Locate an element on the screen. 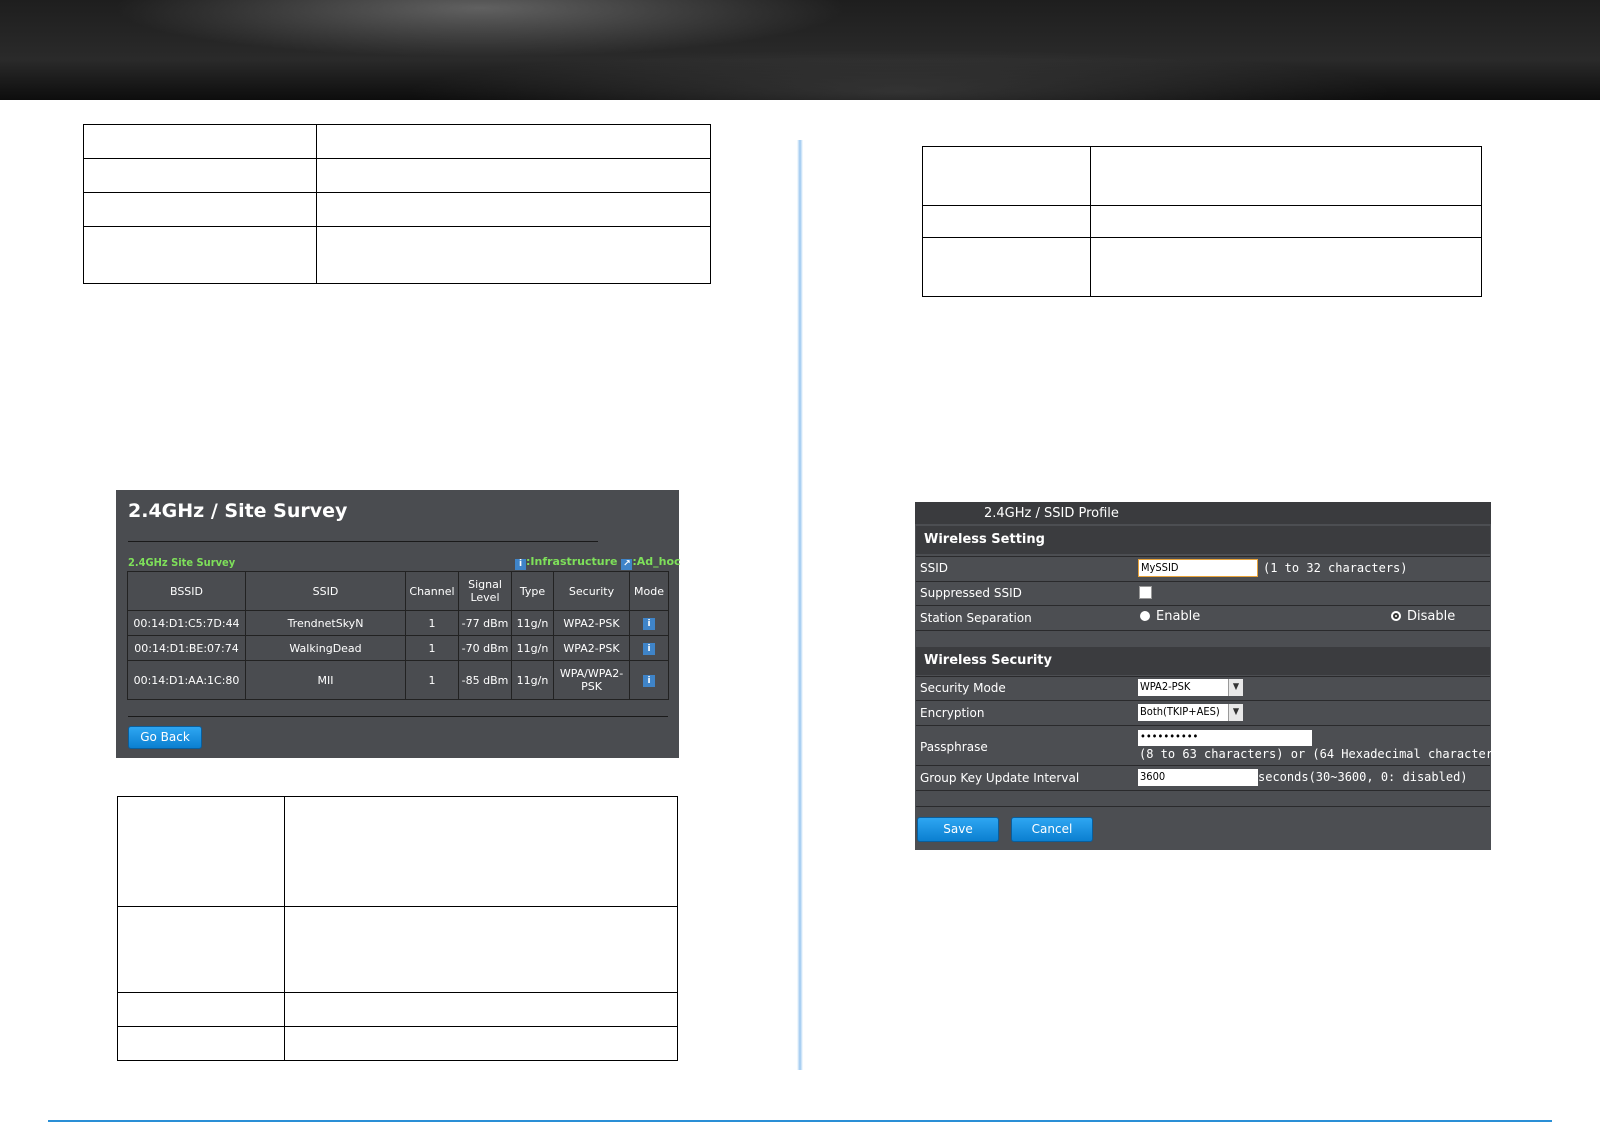 Image resolution: width=1600 pixels, height=1122 pixels. top-right-empty-table is located at coordinates (1202, 221).